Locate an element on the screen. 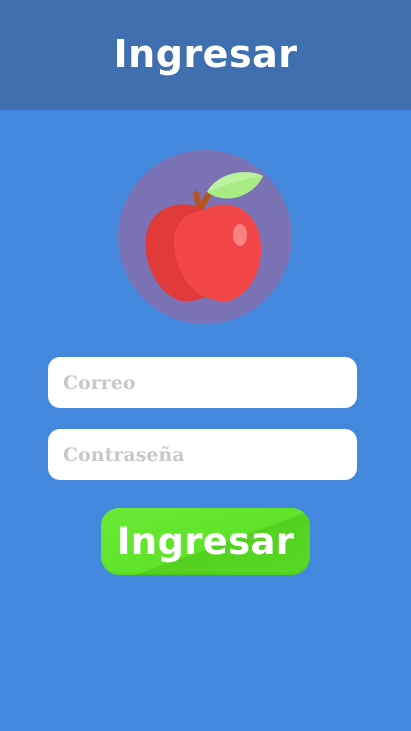  page-title: Ingresar is located at coordinates (205, 54).